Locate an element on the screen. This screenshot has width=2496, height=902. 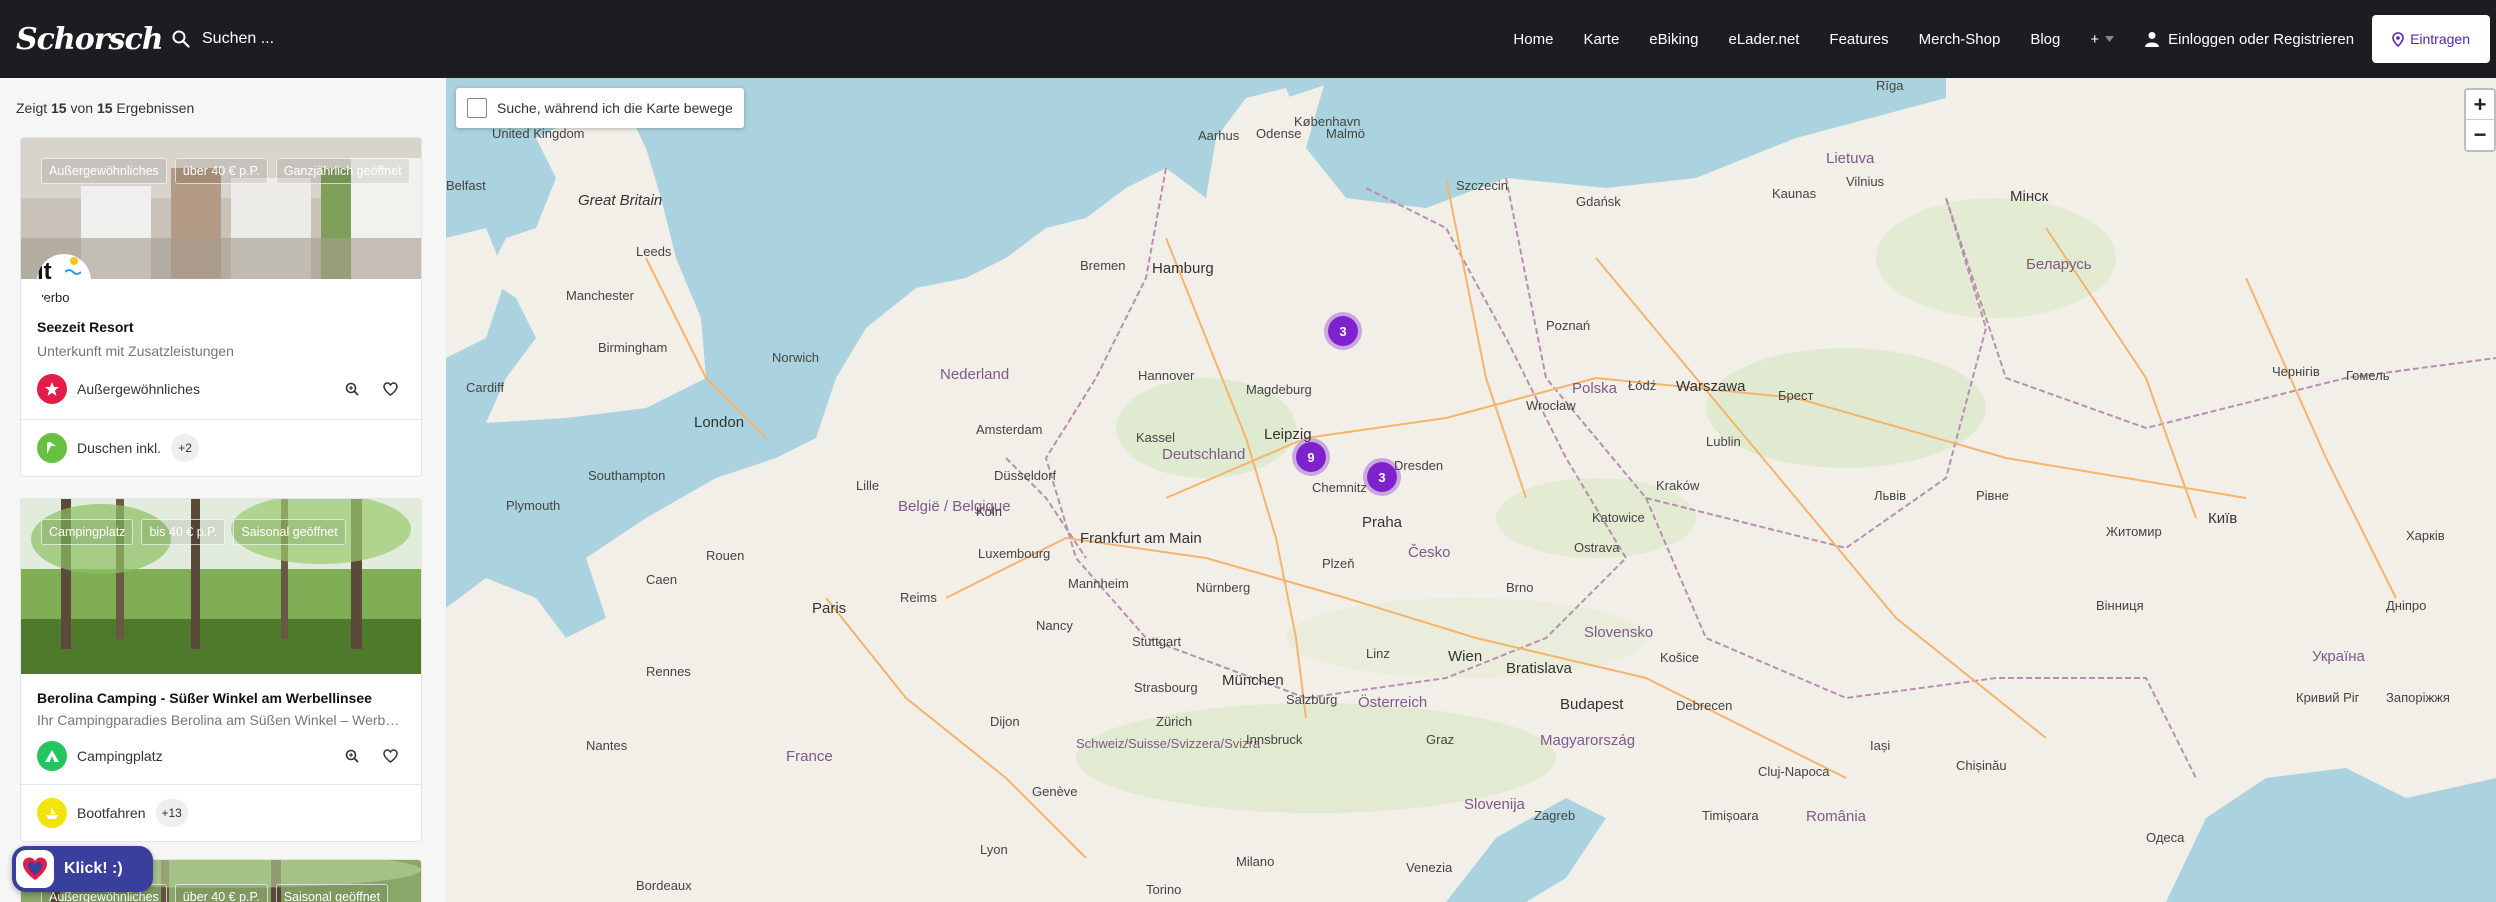
map-label: Rīga is located at coordinates (1890, 85).